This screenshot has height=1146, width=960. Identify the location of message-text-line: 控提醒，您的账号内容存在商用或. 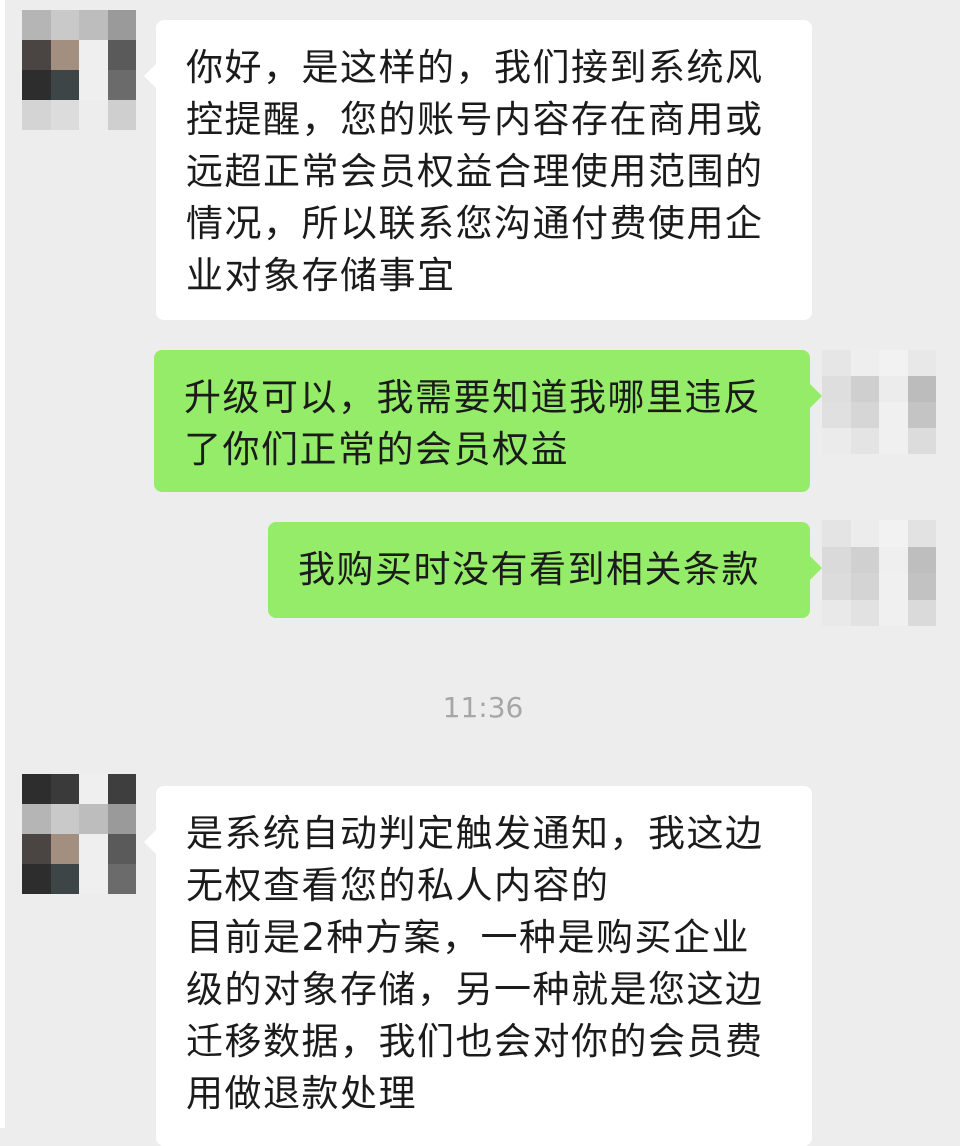
(475, 119).